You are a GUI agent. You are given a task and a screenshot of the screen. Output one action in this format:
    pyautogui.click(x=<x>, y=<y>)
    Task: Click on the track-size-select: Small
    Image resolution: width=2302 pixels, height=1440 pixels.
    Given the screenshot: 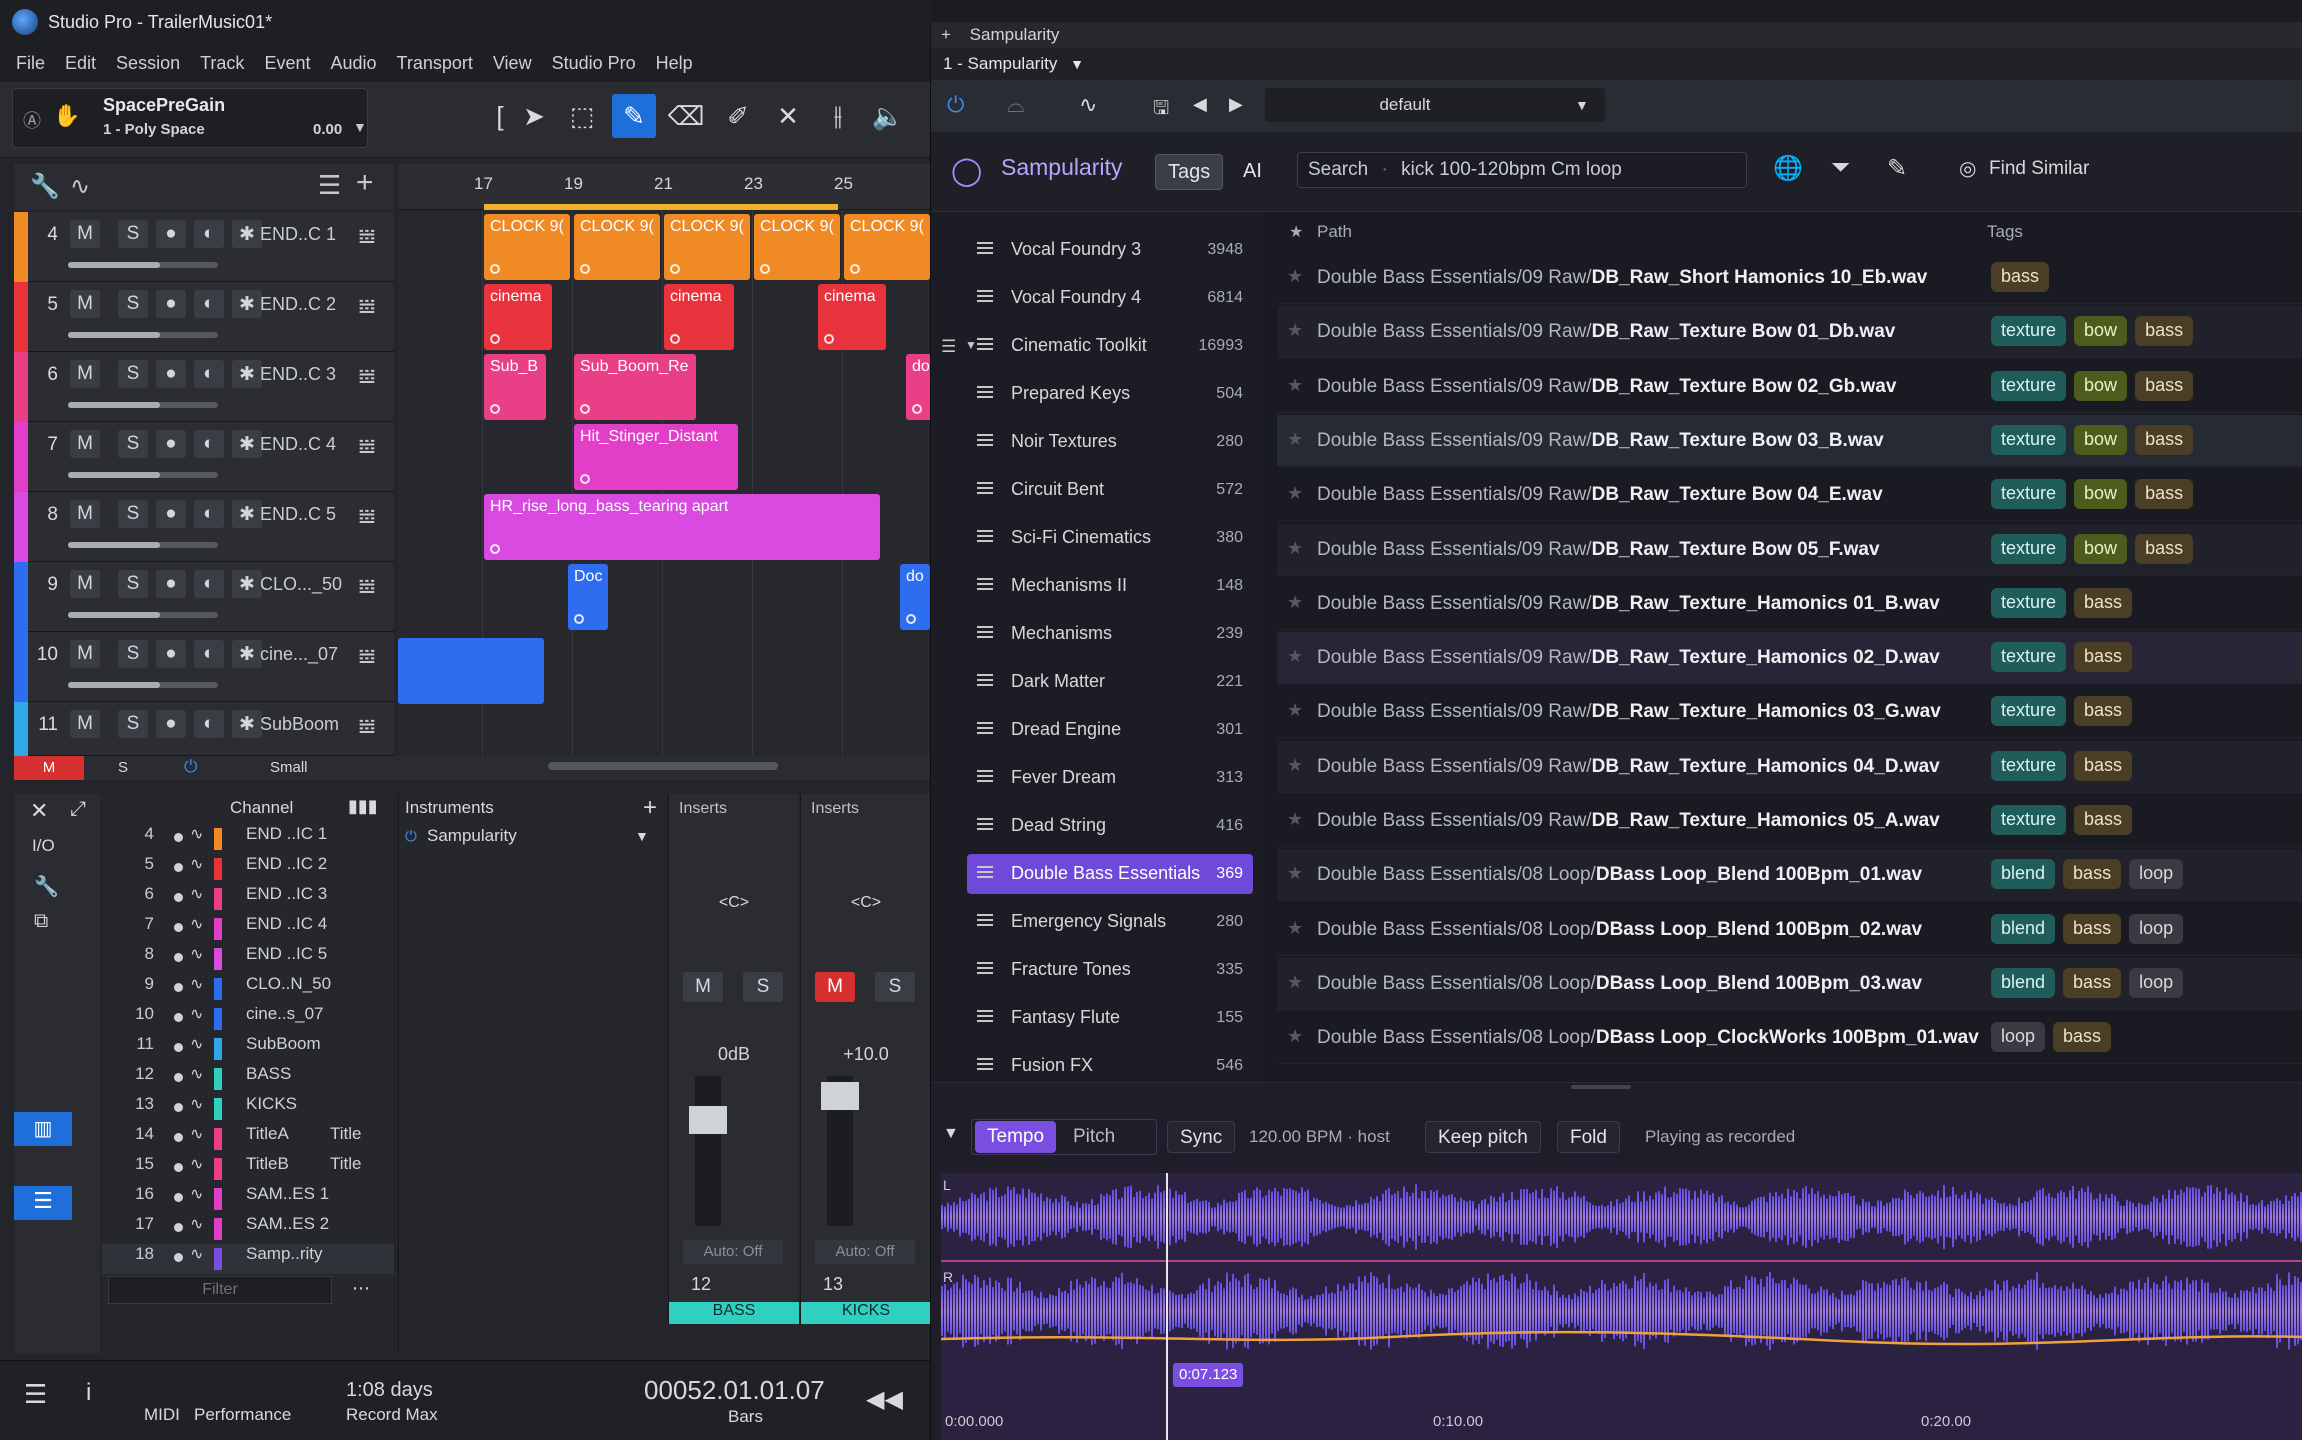 What is the action you would take?
    pyautogui.click(x=289, y=767)
    